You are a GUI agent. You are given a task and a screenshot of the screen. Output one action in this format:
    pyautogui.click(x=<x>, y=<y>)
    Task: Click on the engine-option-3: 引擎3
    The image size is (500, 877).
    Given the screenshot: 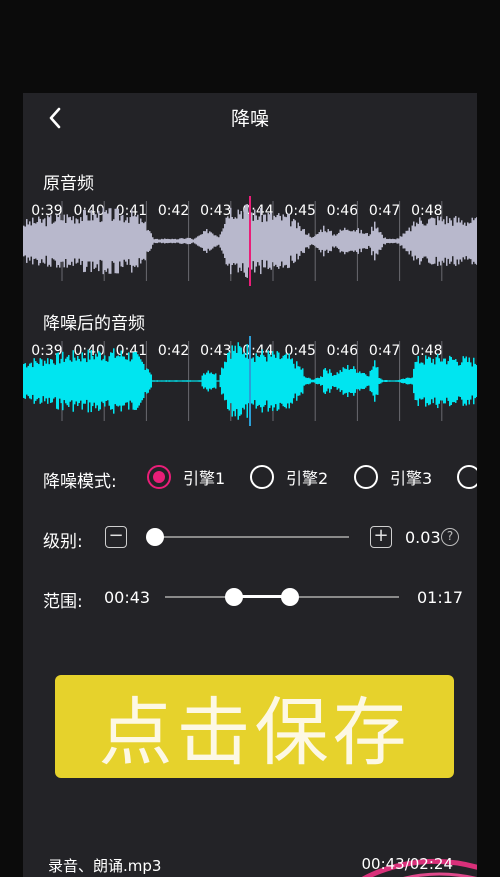 What is the action you would take?
    pyautogui.click(x=393, y=477)
    